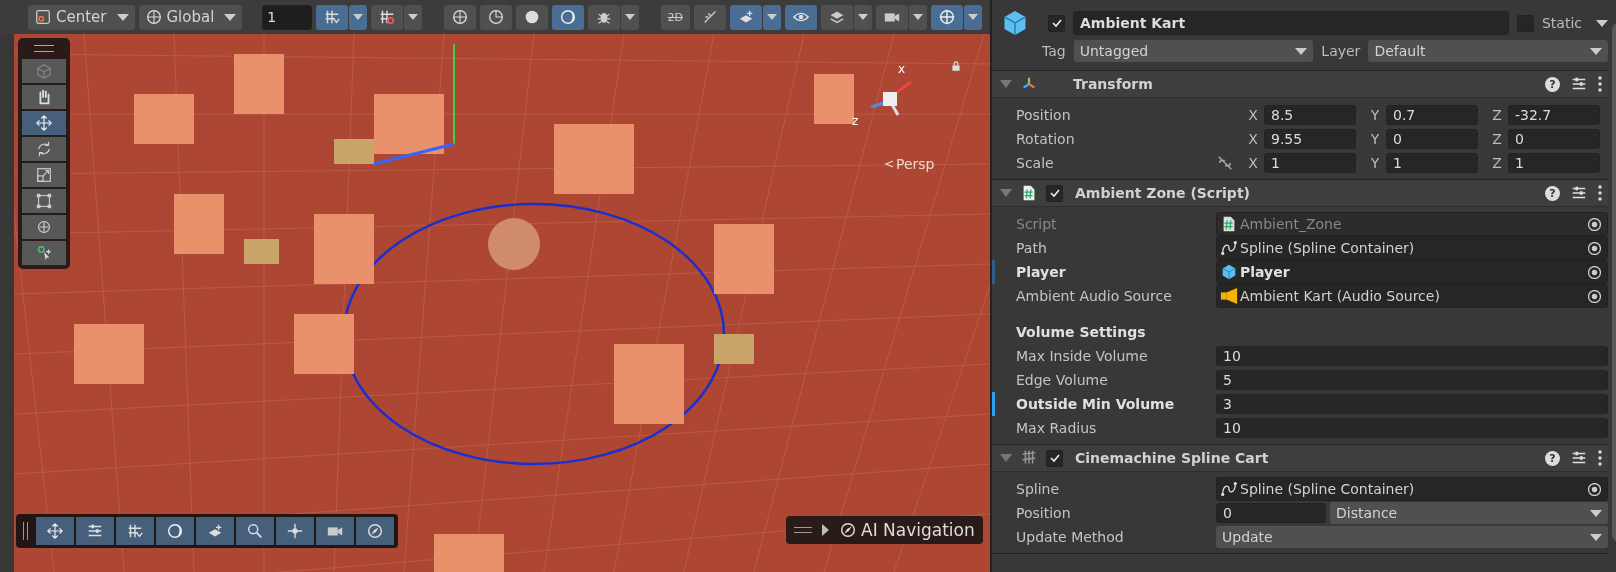 The height and width of the screenshot is (572, 1616). What do you see at coordinates (295, 531) in the screenshot?
I see `nodes-overlay-button` at bounding box center [295, 531].